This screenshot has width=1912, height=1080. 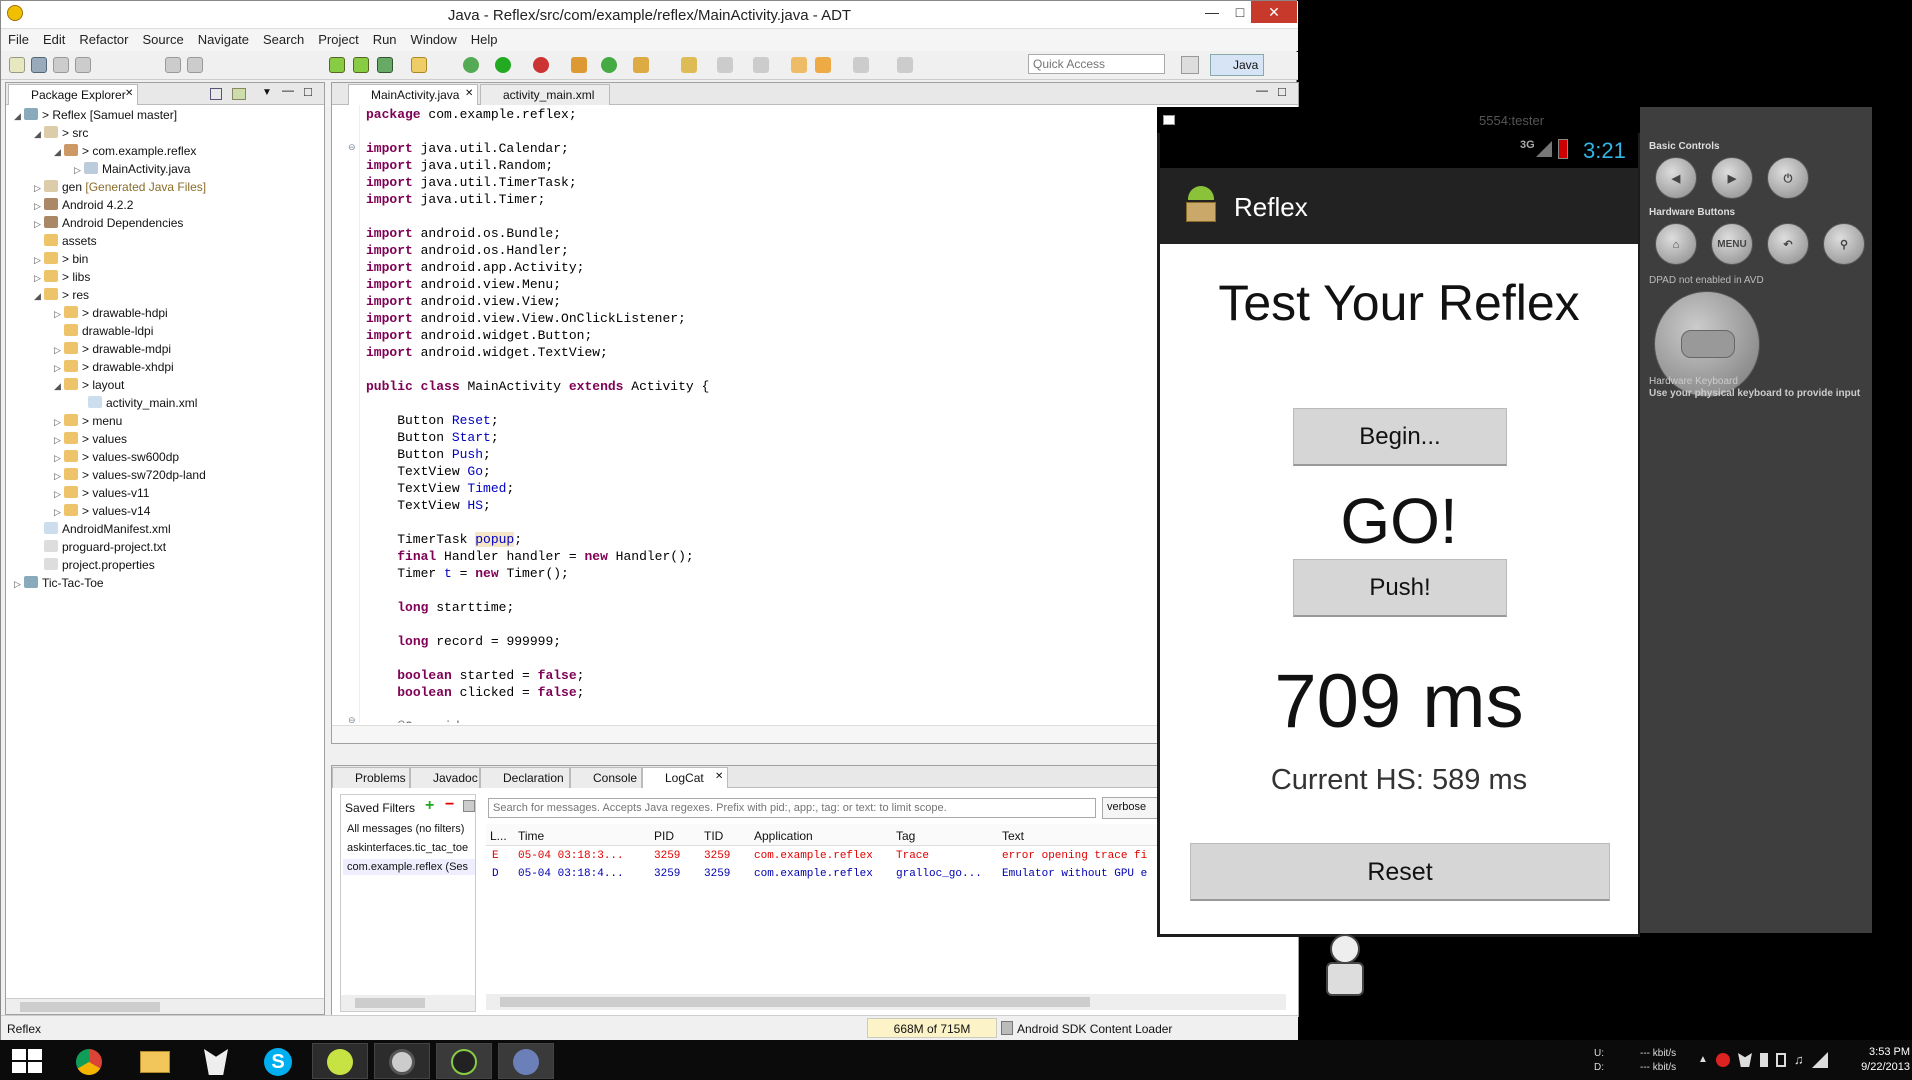 I want to click on tree-item-drawable-hdpi: ▷ > drawable-hdpi, so click(x=111, y=315).